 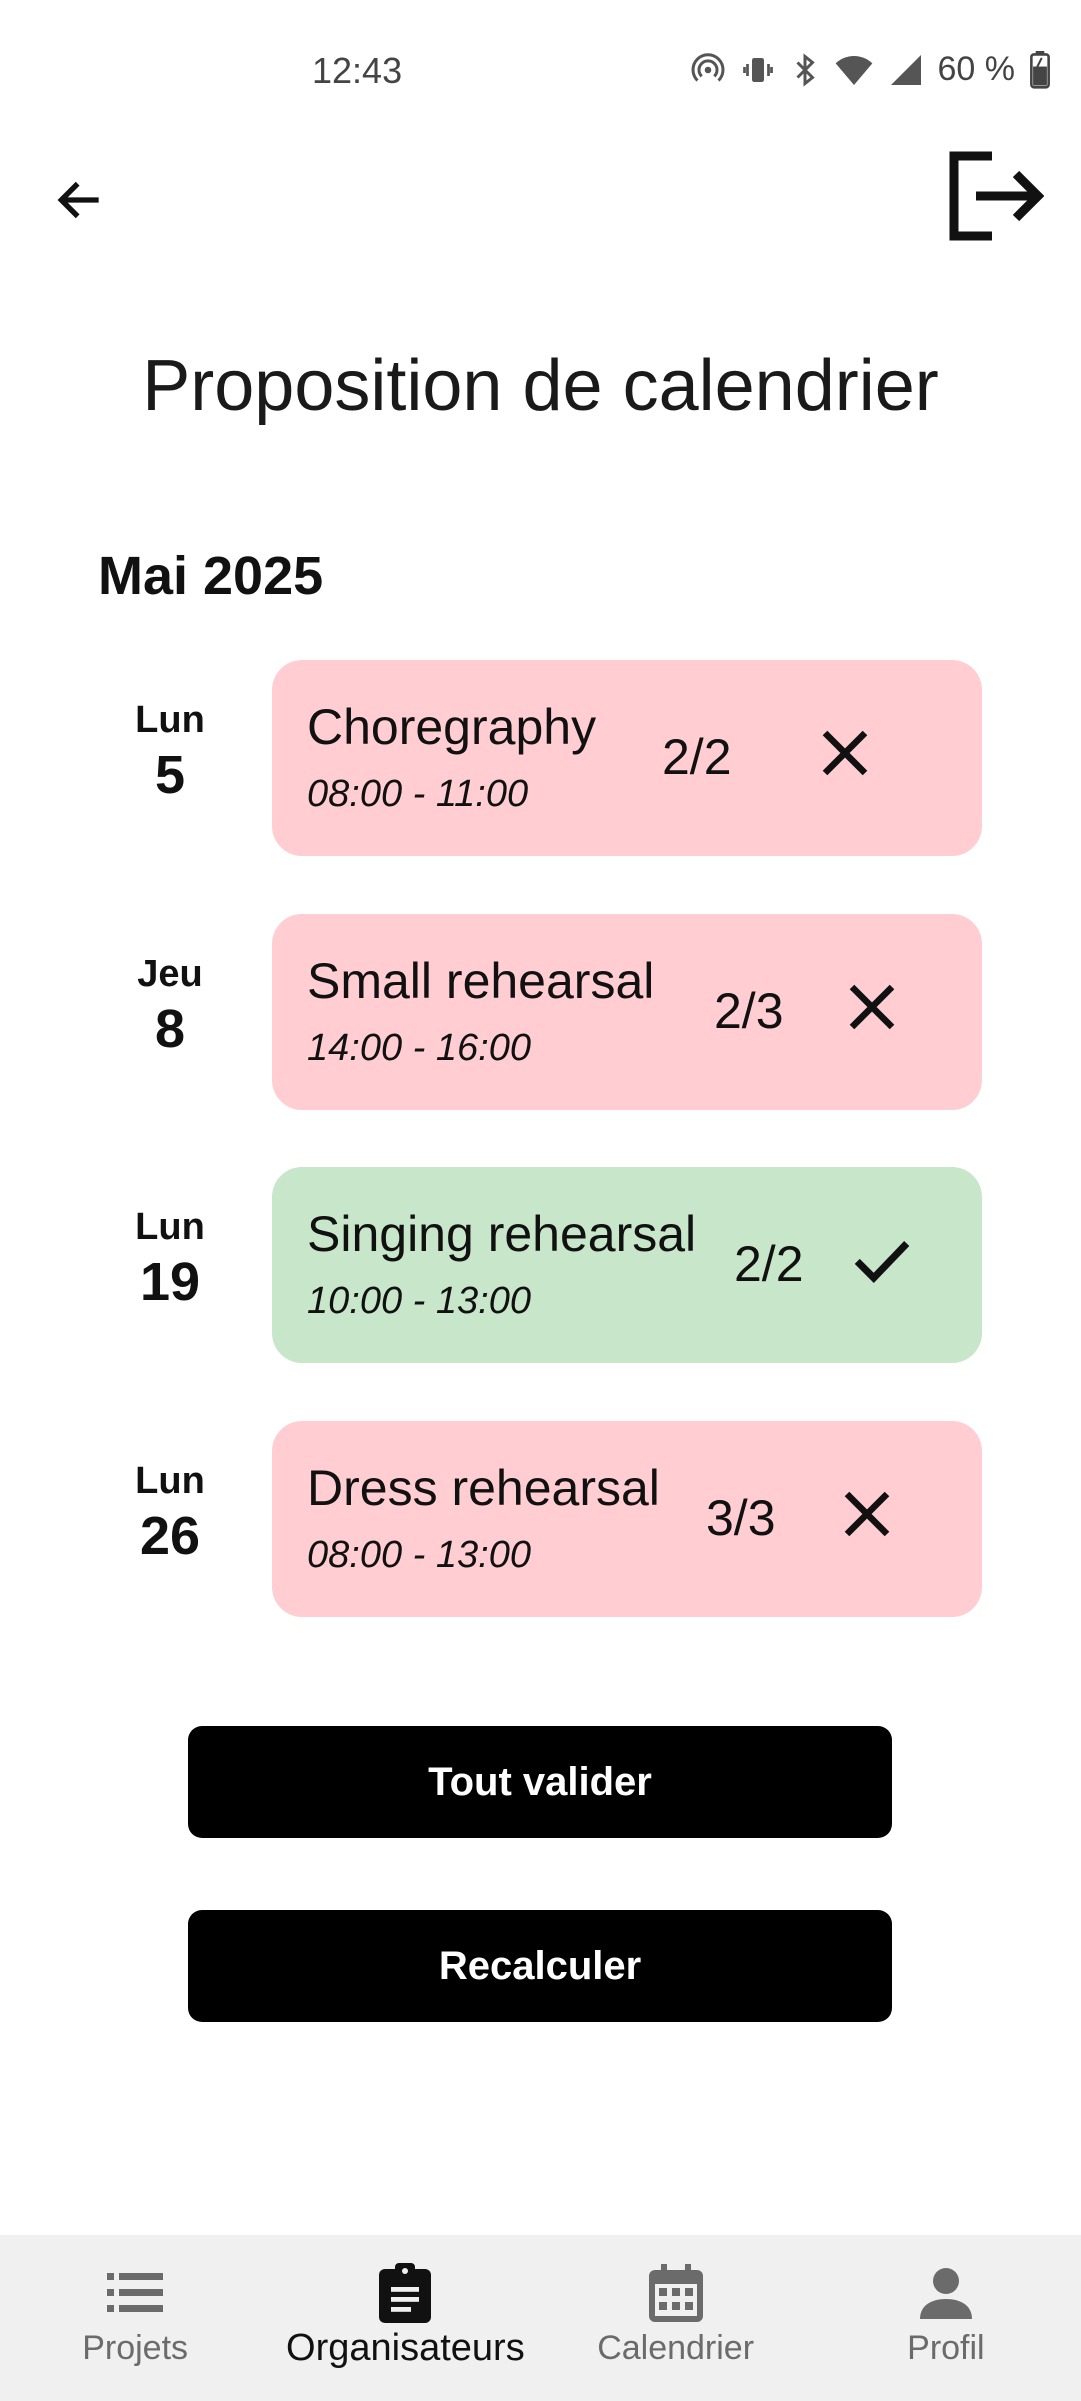 I want to click on event-time: 14:00 - 16:00, so click(x=419, y=1048).